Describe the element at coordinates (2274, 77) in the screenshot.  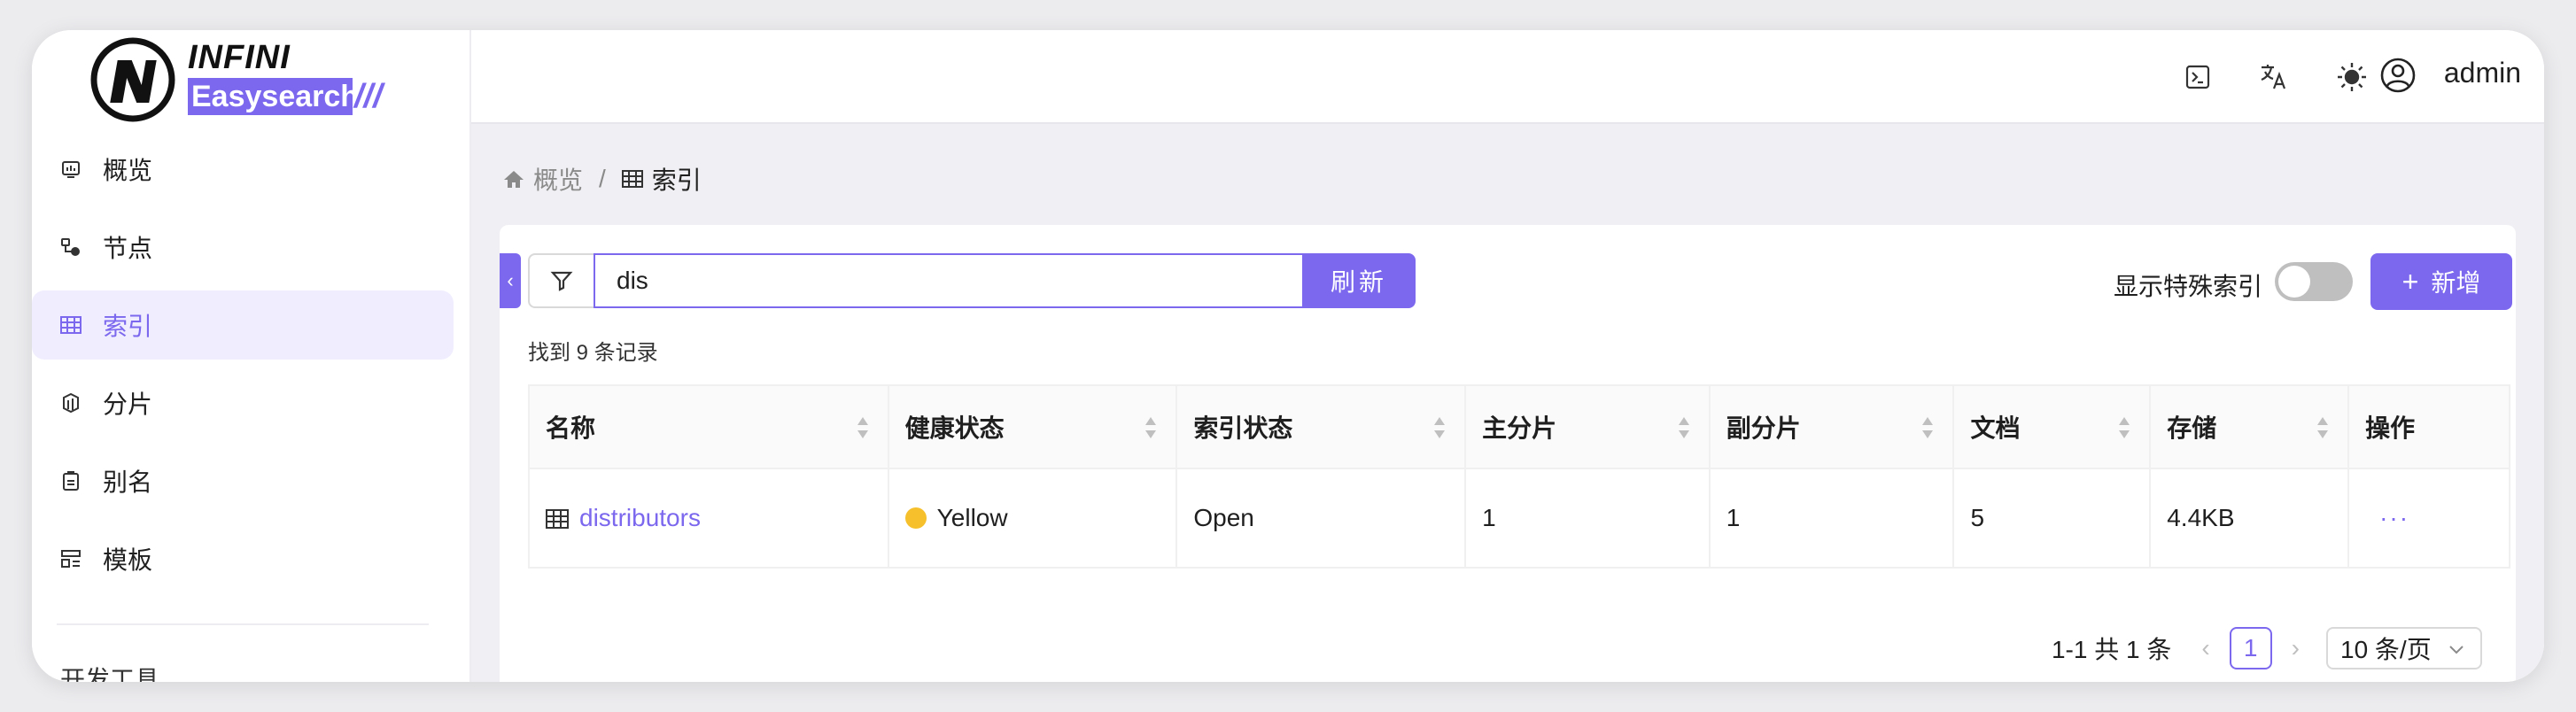
I see `translate-icon` at that location.